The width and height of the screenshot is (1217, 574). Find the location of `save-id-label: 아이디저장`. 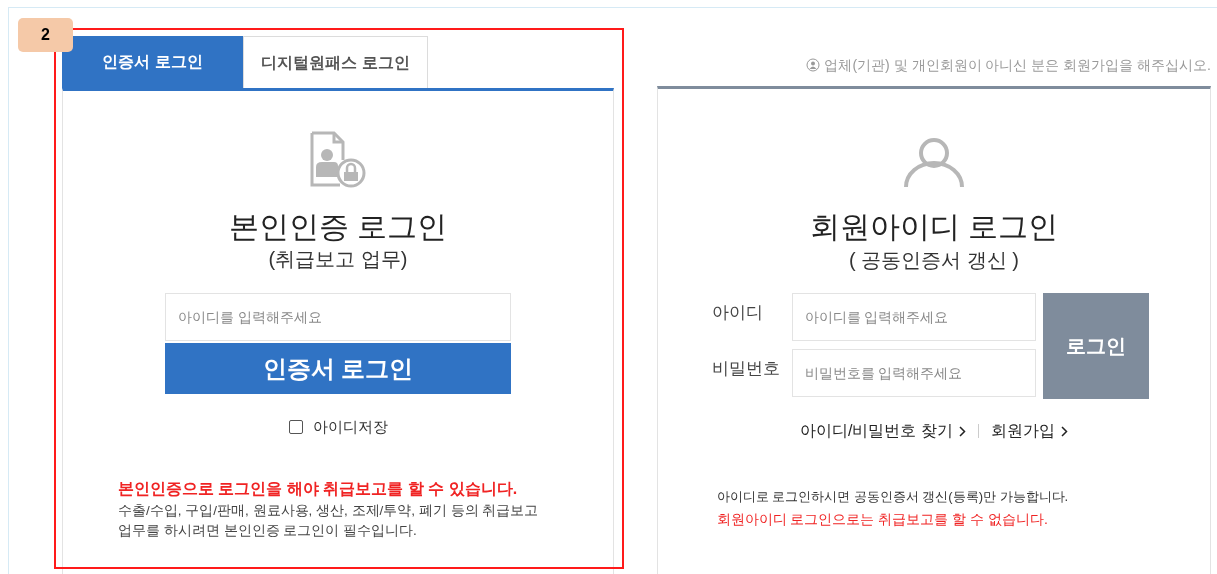

save-id-label: 아이디저장 is located at coordinates (350, 427).